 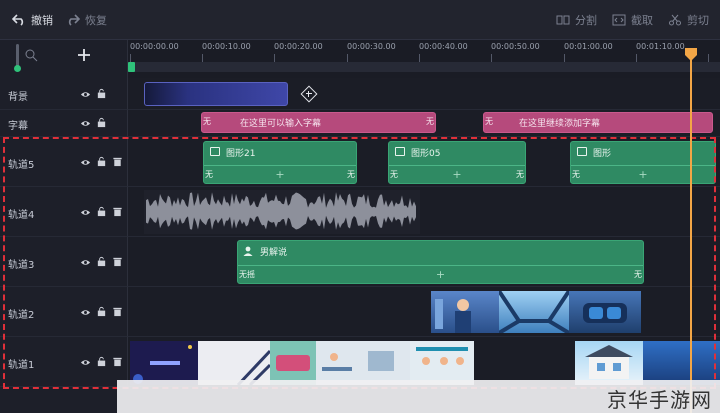 What do you see at coordinates (443, 46) in the screenshot?
I see `ruler-tick-label: 00:00:40.00` at bounding box center [443, 46].